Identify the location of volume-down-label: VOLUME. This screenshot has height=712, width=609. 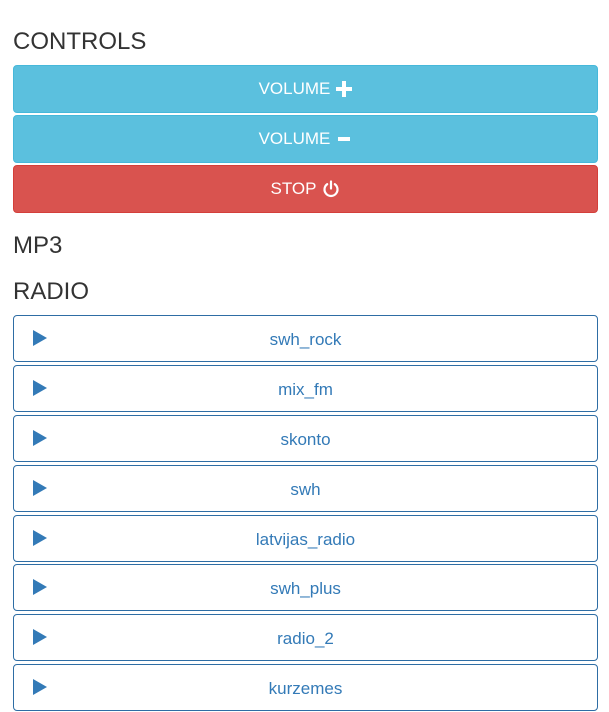
(294, 138).